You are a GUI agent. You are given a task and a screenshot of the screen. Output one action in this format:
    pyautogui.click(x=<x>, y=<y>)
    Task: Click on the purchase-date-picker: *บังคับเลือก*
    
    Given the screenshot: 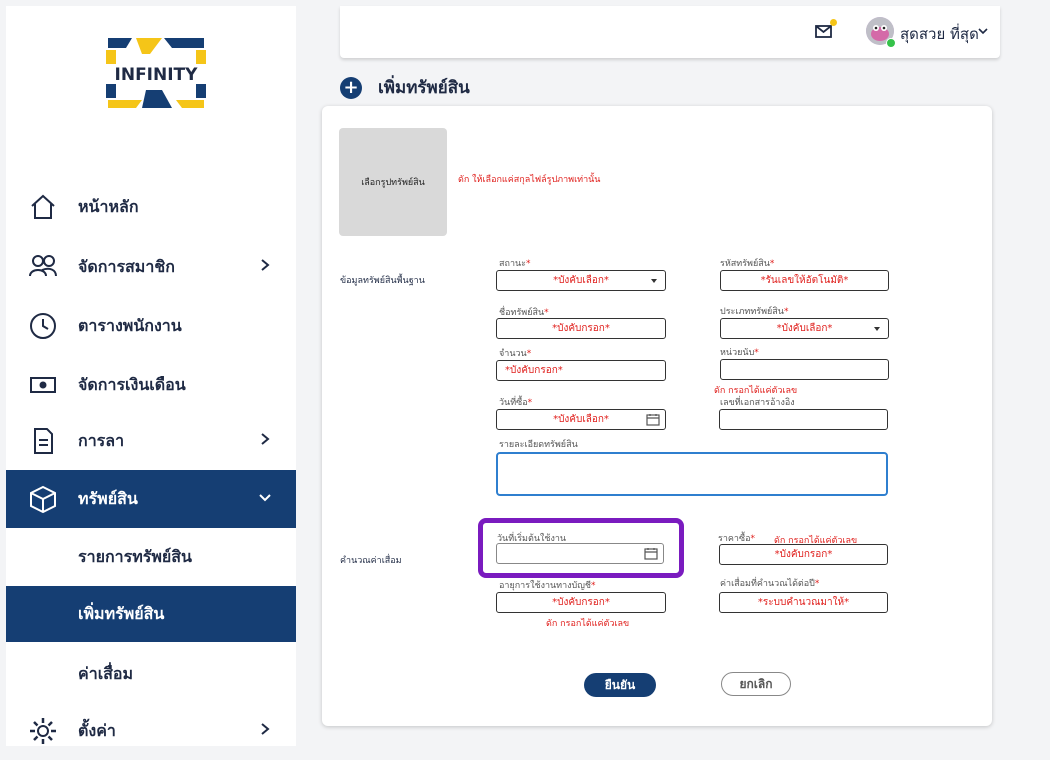 What is the action you would take?
    pyautogui.click(x=581, y=419)
    